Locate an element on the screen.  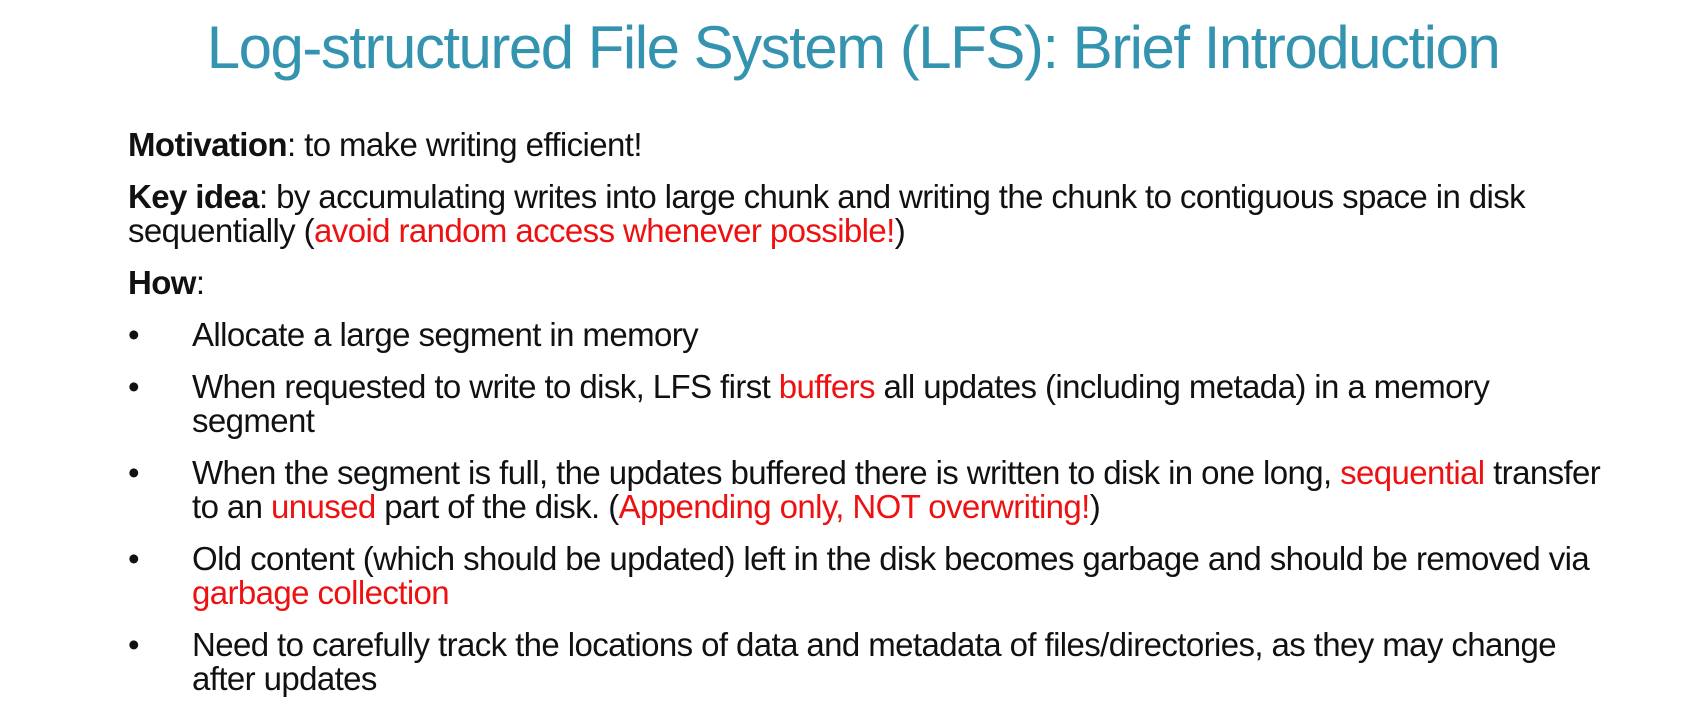
key-idea-label: Key idea is located at coordinates (194, 196).